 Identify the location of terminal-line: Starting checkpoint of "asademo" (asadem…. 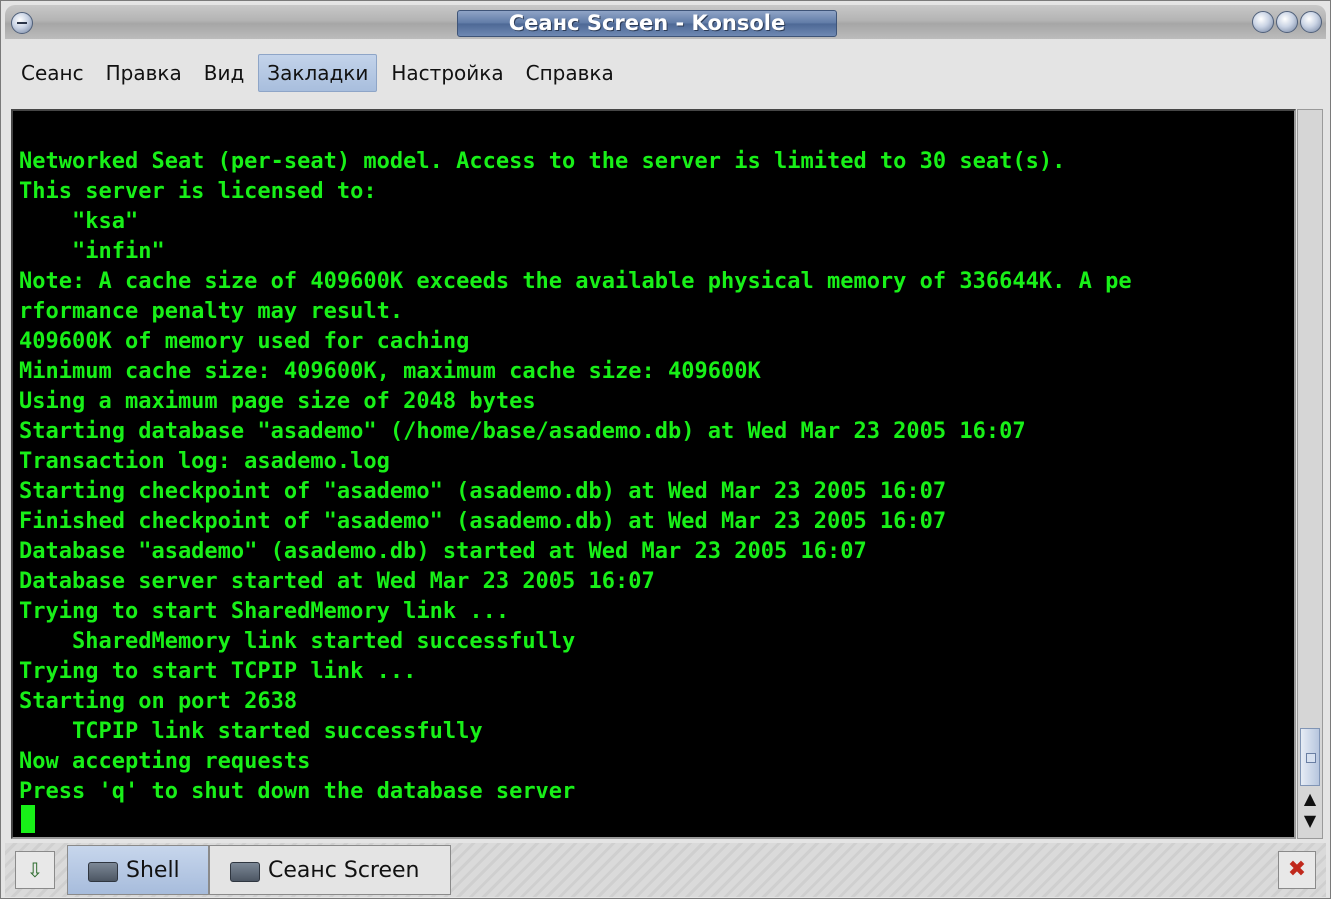
(483, 491).